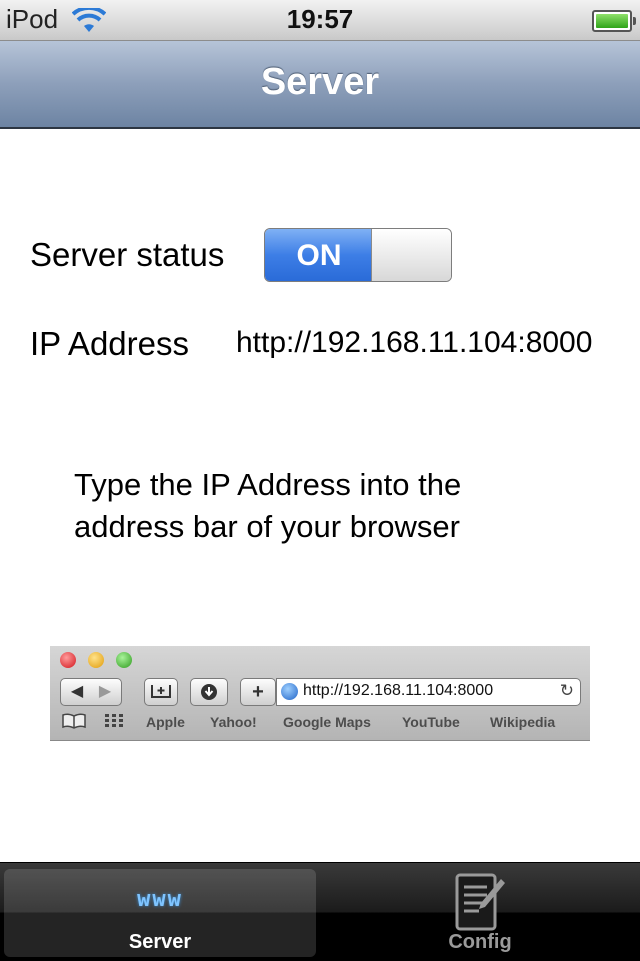 This screenshot has width=640, height=961. What do you see at coordinates (258, 692) in the screenshot?
I see `add-tab-icon: +` at bounding box center [258, 692].